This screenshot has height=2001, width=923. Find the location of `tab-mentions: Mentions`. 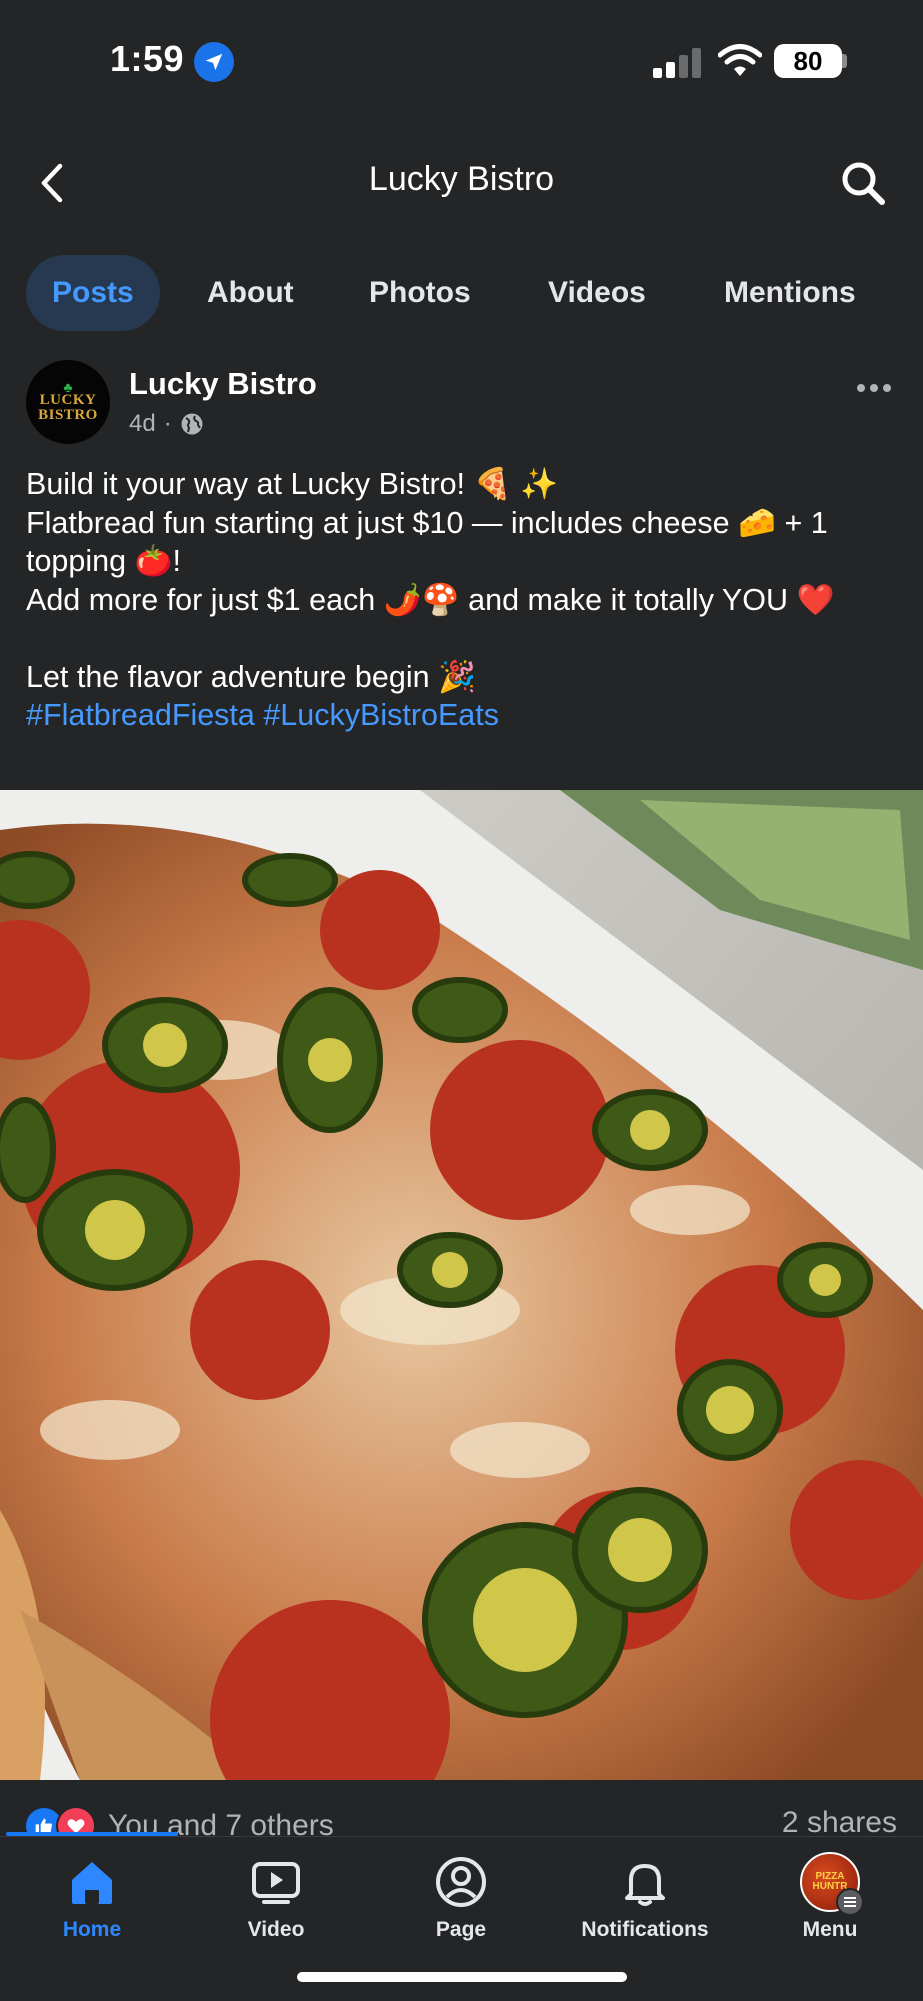

tab-mentions: Mentions is located at coordinates (790, 293).